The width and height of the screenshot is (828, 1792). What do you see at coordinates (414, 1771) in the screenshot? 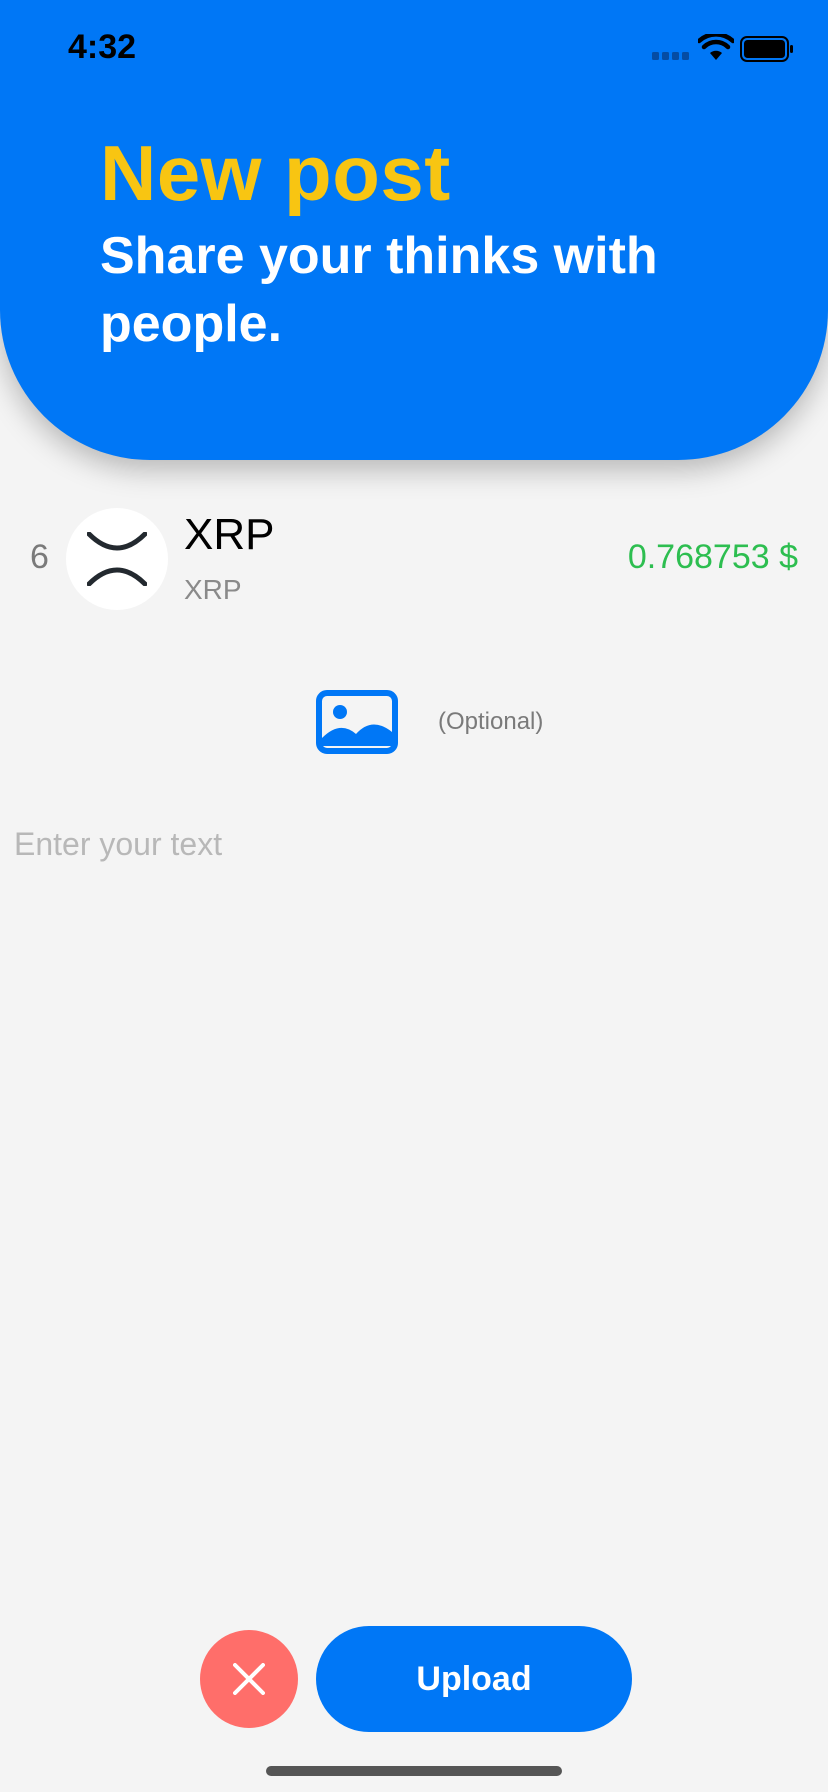
I see `home-indicator` at bounding box center [414, 1771].